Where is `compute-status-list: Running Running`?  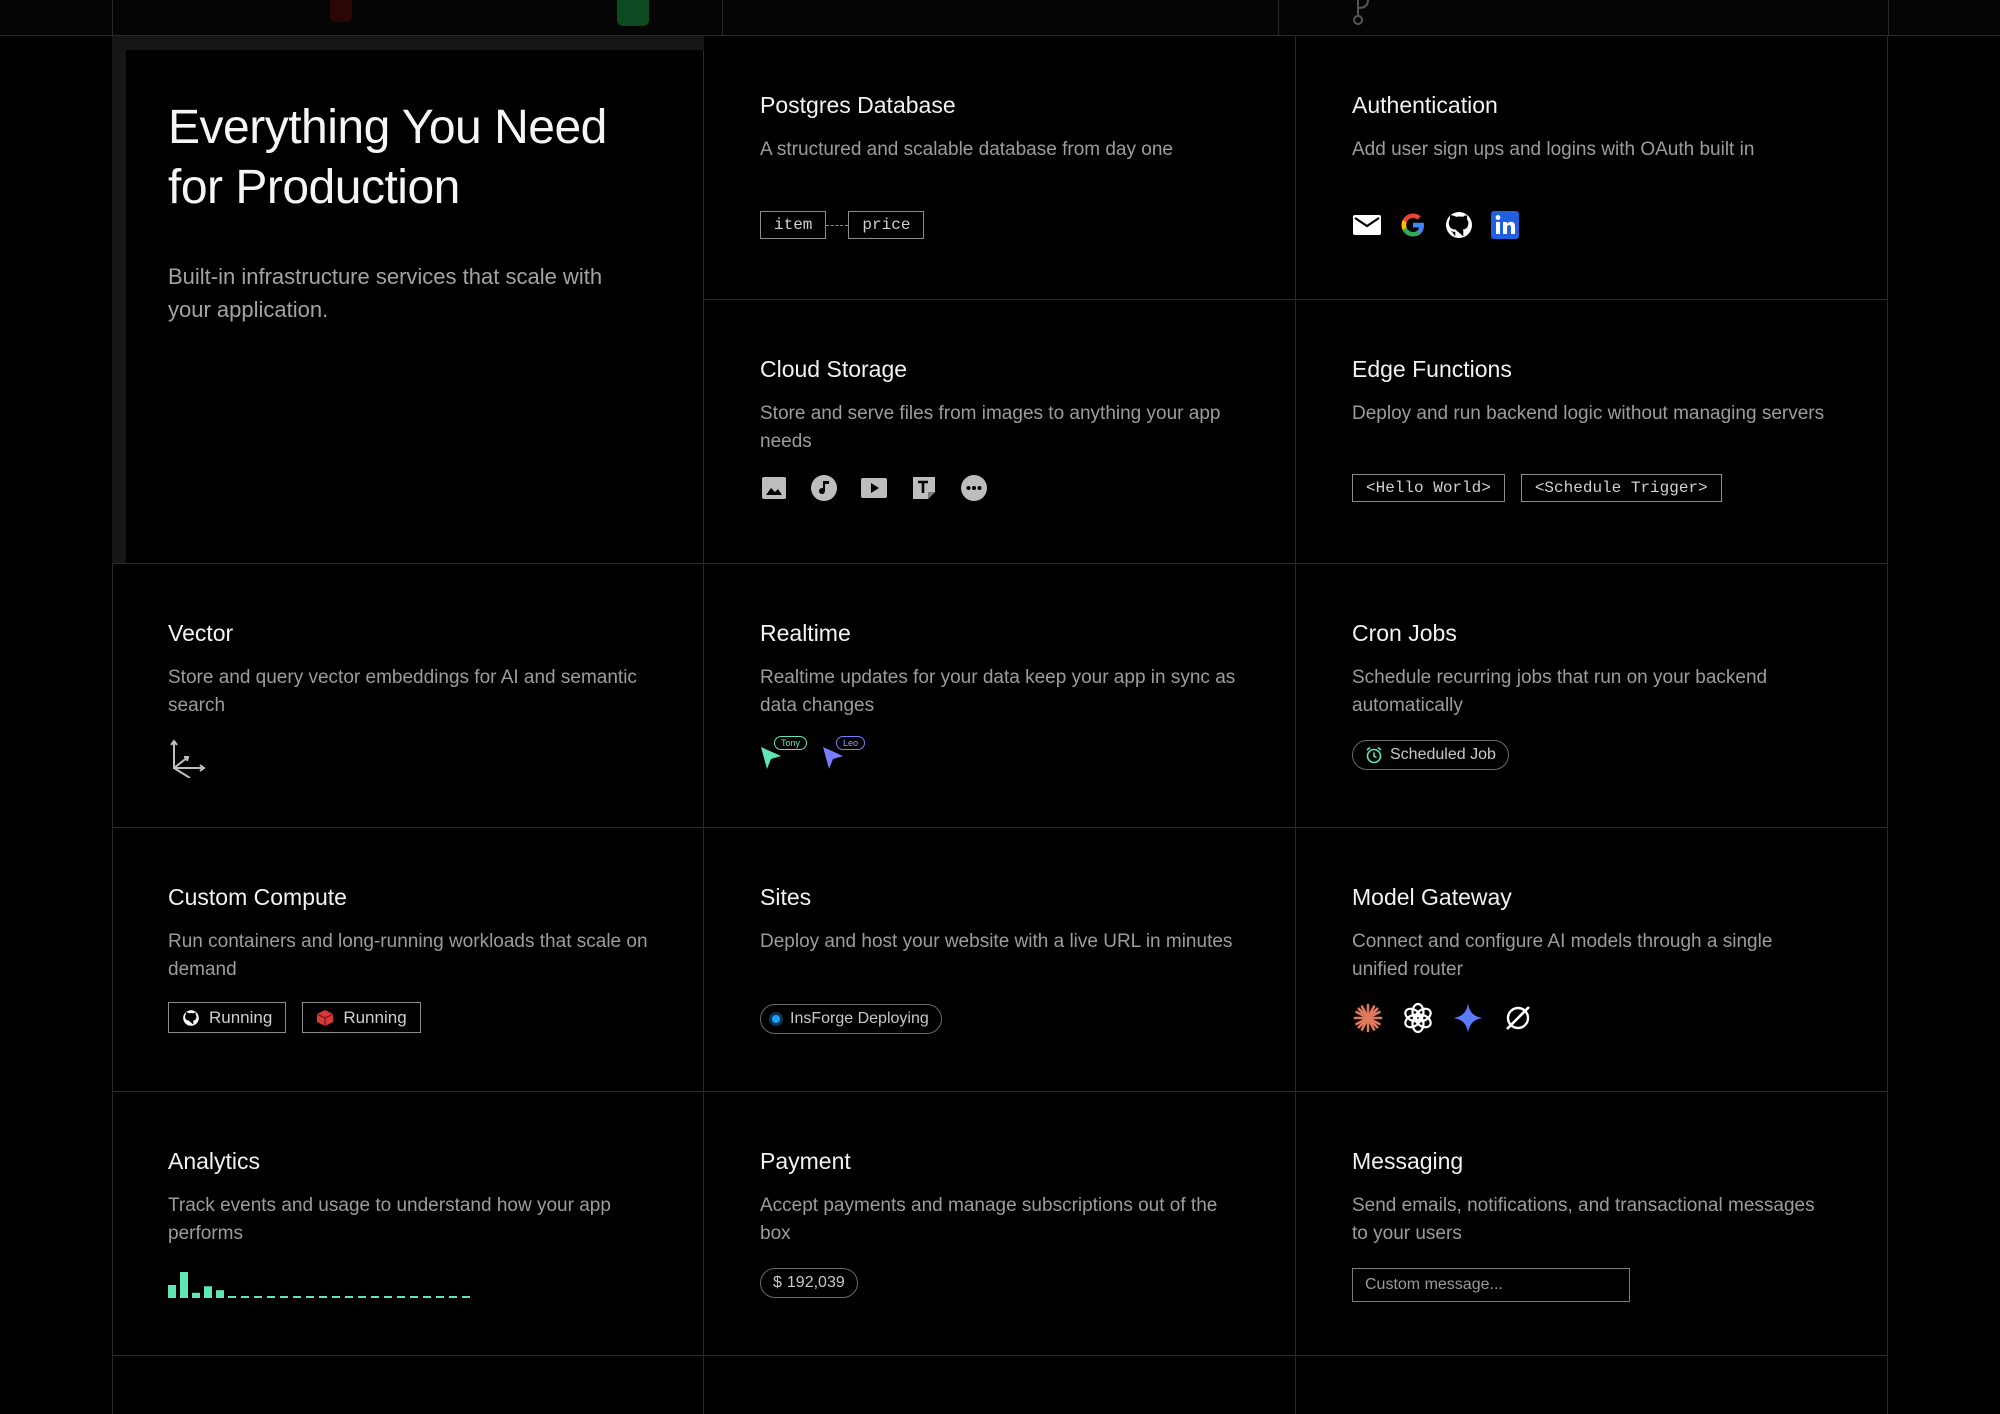 compute-status-list: Running Running is located at coordinates (294, 1017).